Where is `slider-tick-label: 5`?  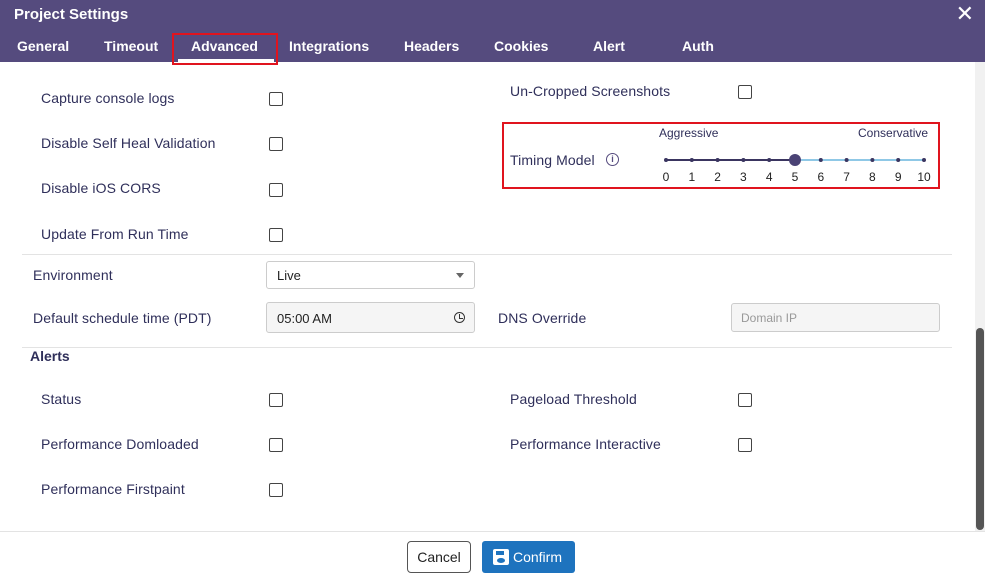
slider-tick-label: 5 is located at coordinates (795, 177).